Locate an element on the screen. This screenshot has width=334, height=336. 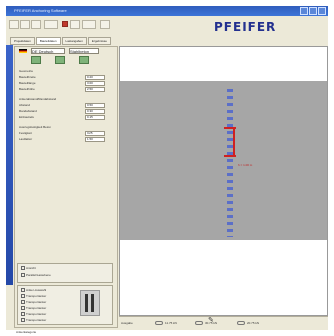
field-input: 2.50 is located at coordinates (95, 89).